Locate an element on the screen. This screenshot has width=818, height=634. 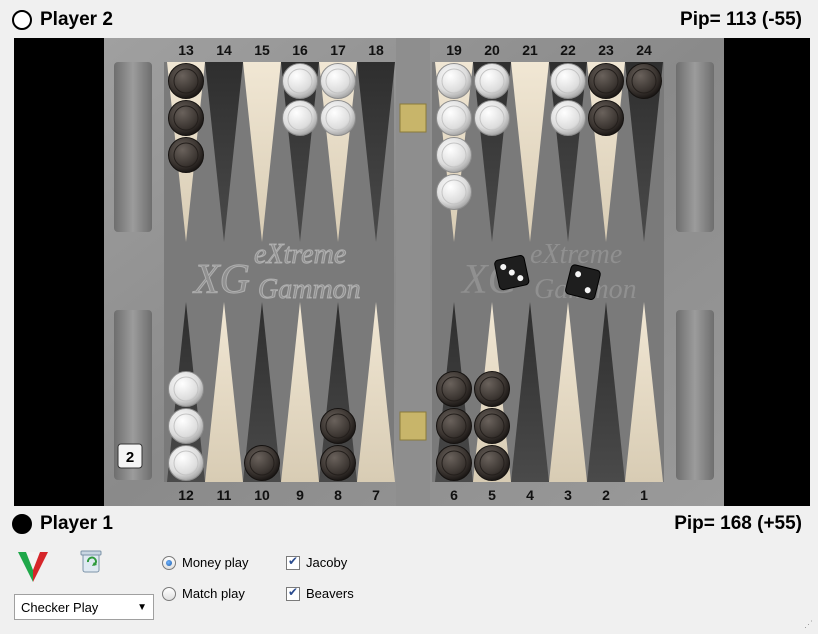
doubling-cube: 2 is located at coordinates (130, 456).